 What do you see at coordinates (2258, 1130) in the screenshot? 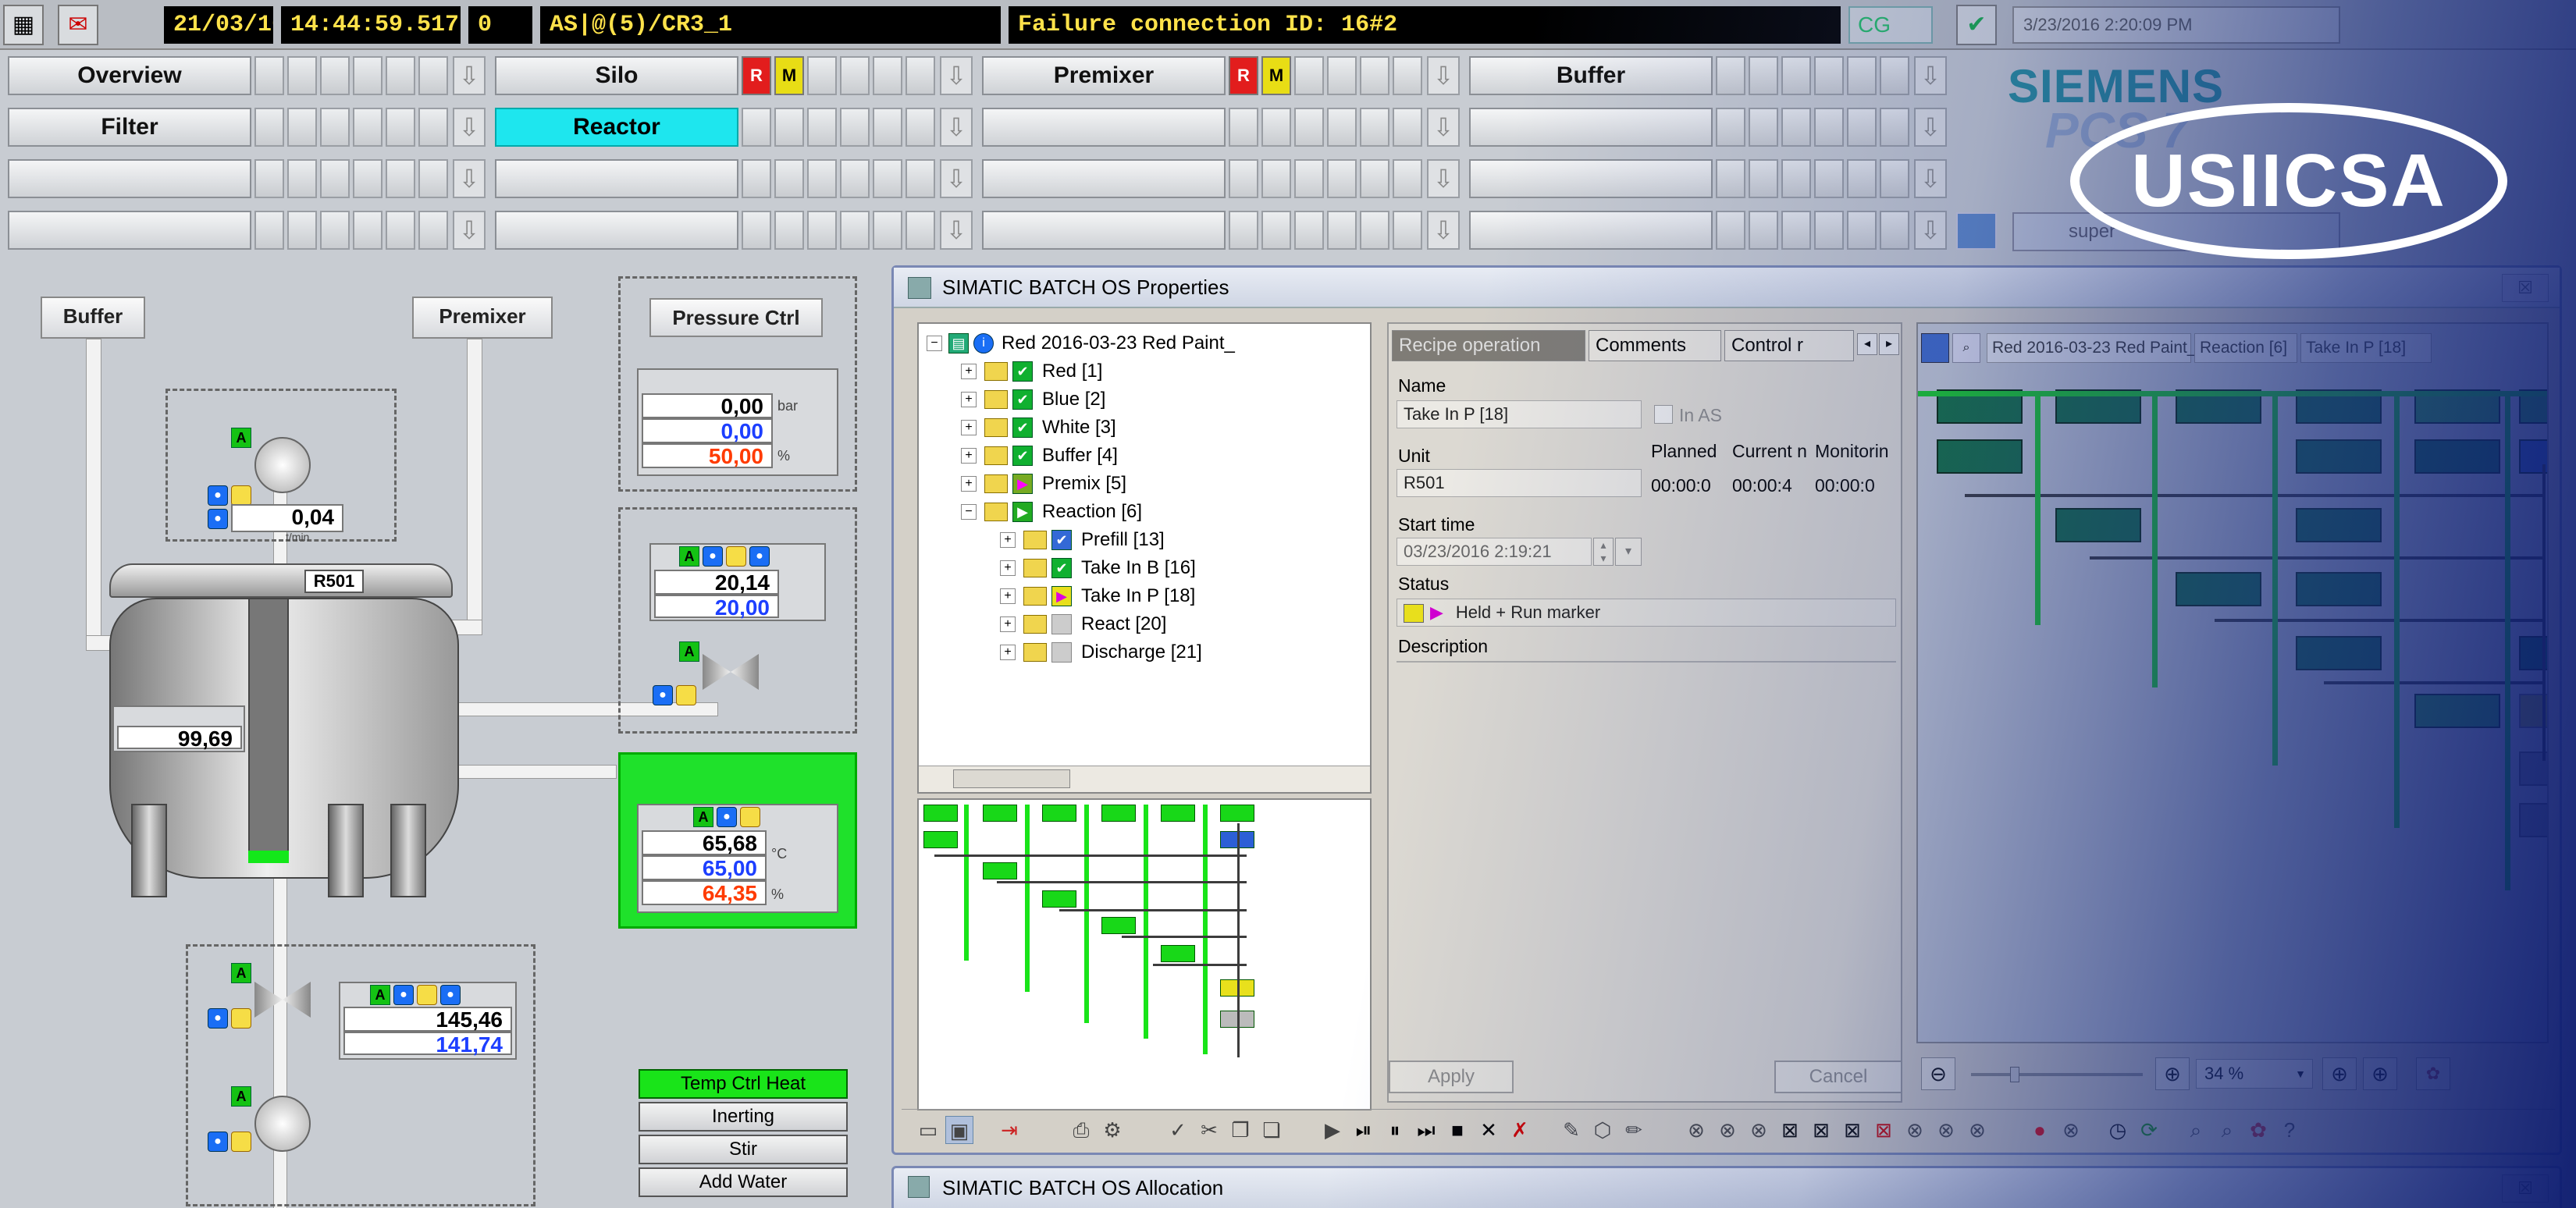
I see `globe-icon: ✿` at bounding box center [2258, 1130].